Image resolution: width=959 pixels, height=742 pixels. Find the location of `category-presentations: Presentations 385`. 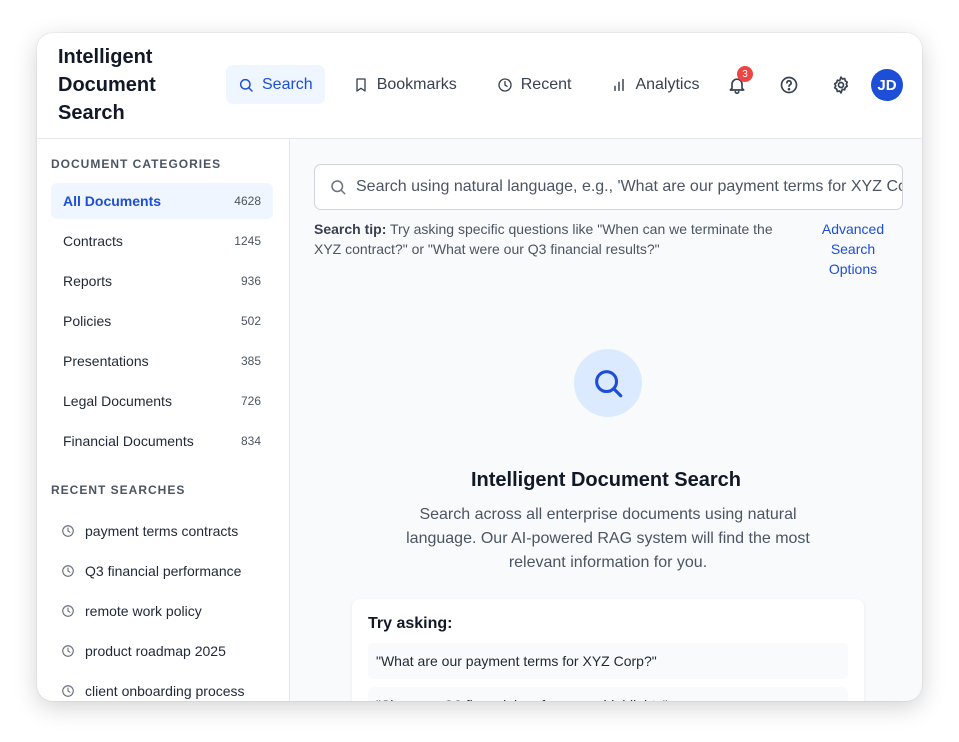

category-presentations: Presentations 385 is located at coordinates (162, 361).